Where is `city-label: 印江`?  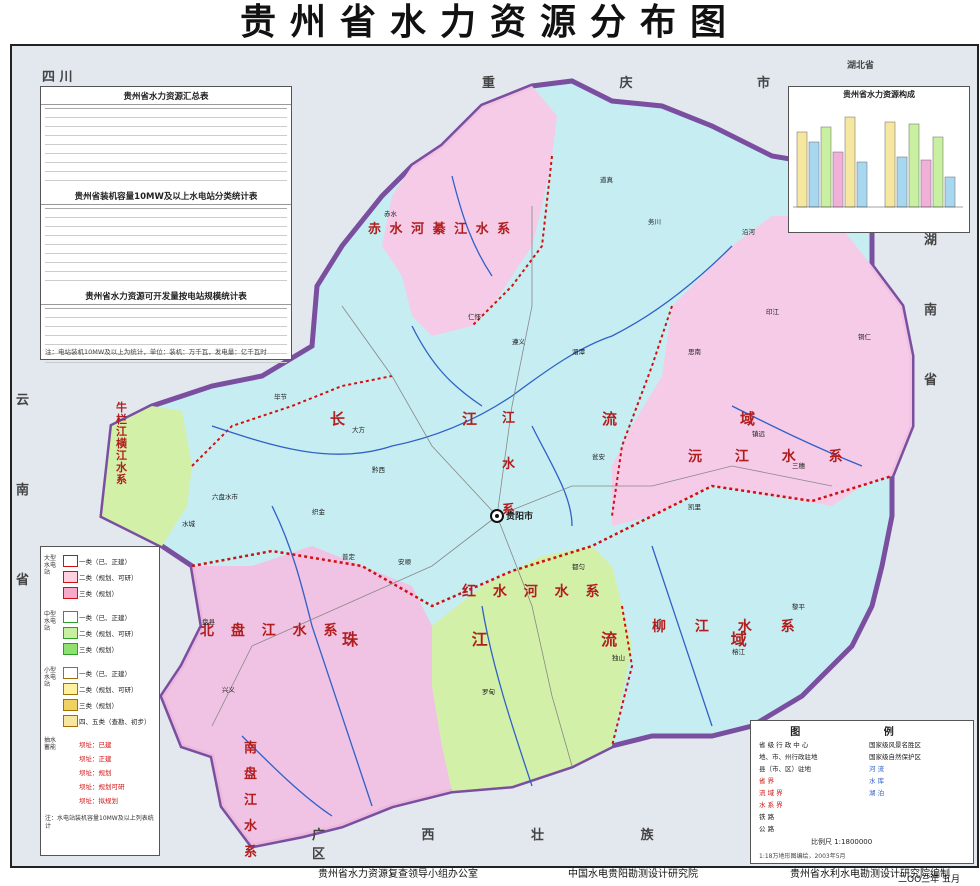
city-label: 印江 is located at coordinates (772, 312).